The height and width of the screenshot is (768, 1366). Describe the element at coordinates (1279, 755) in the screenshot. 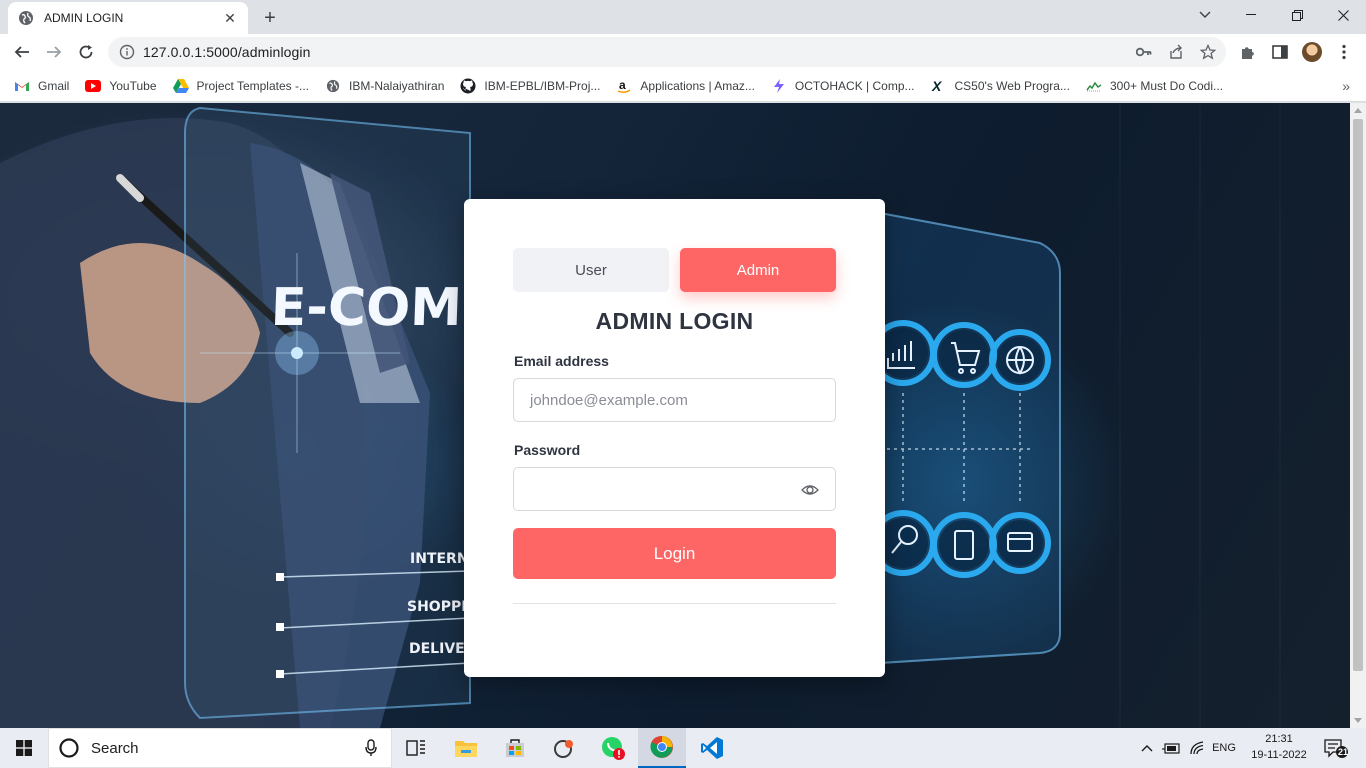

I see `clock-date: 19-11-2022` at that location.